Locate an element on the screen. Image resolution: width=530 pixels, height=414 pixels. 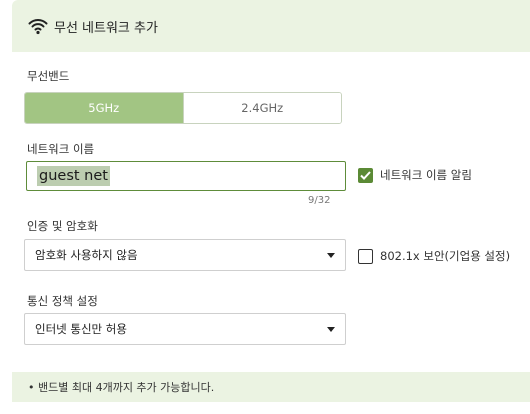
broadcast-name-checkbox: 네트워크 이름 알림 is located at coordinates (415, 175).